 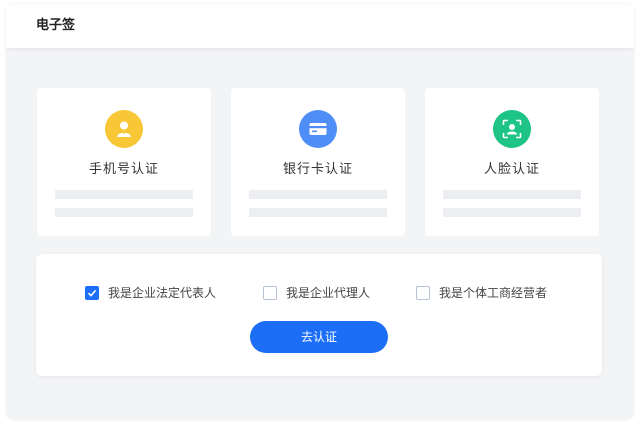 What do you see at coordinates (317, 169) in the screenshot?
I see `card-label: 银行卡认证` at bounding box center [317, 169].